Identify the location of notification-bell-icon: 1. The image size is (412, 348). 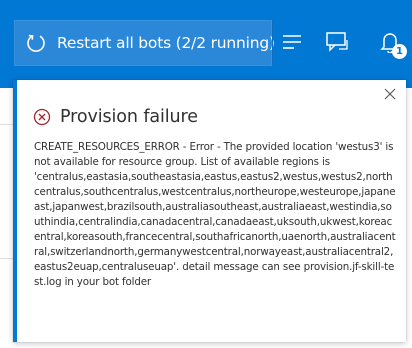
(392, 44).